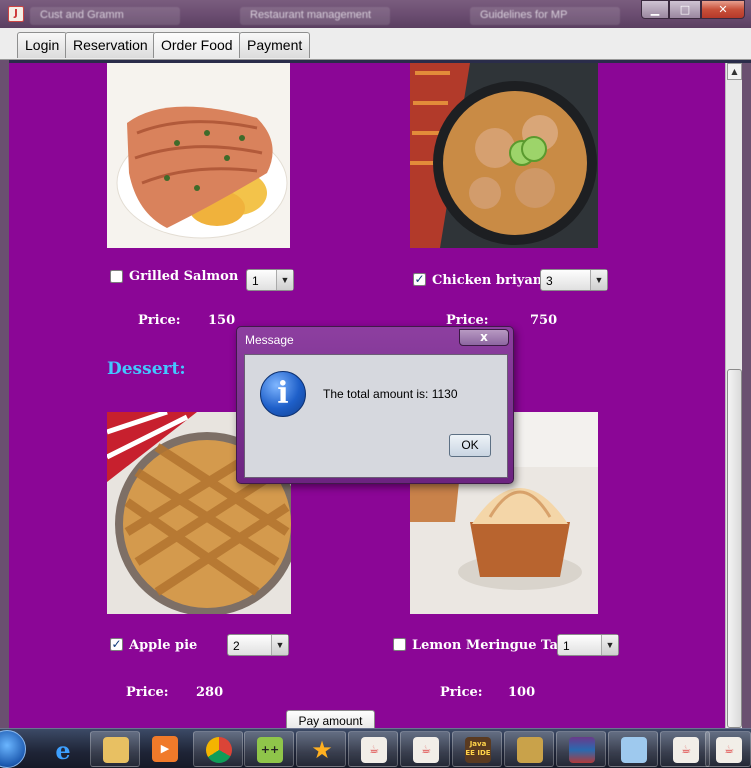 The height and width of the screenshot is (768, 751). I want to click on close-button: ✕, so click(723, 9).